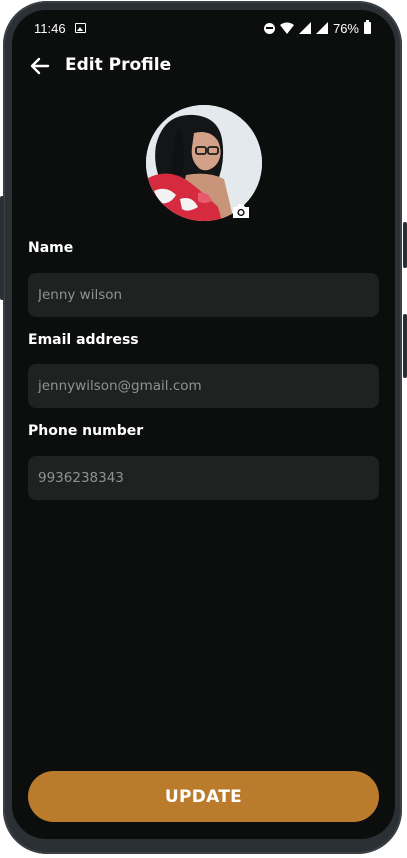 This screenshot has width=407, height=858. Describe the element at coordinates (203, 386) in the screenshot. I see `email-field` at that location.